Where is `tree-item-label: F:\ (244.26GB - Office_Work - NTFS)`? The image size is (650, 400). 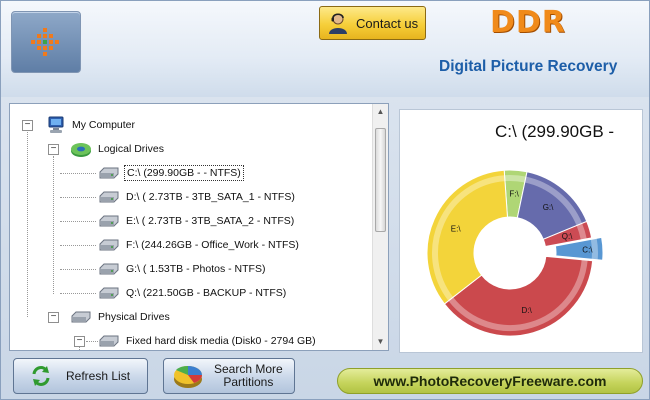 tree-item-label: F:\ (244.26GB - Office_Work - NTFS) is located at coordinates (212, 245).